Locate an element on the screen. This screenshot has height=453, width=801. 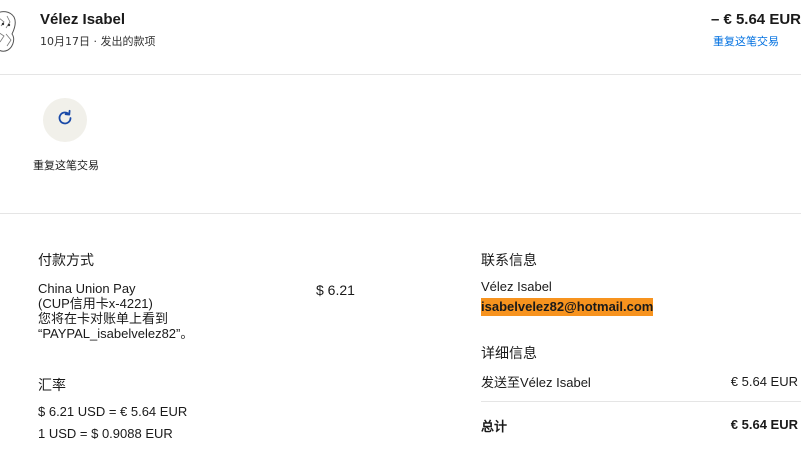
exchange-rate-line: $ 6.21 USD = € 5.64 EUR is located at coordinates (113, 411).